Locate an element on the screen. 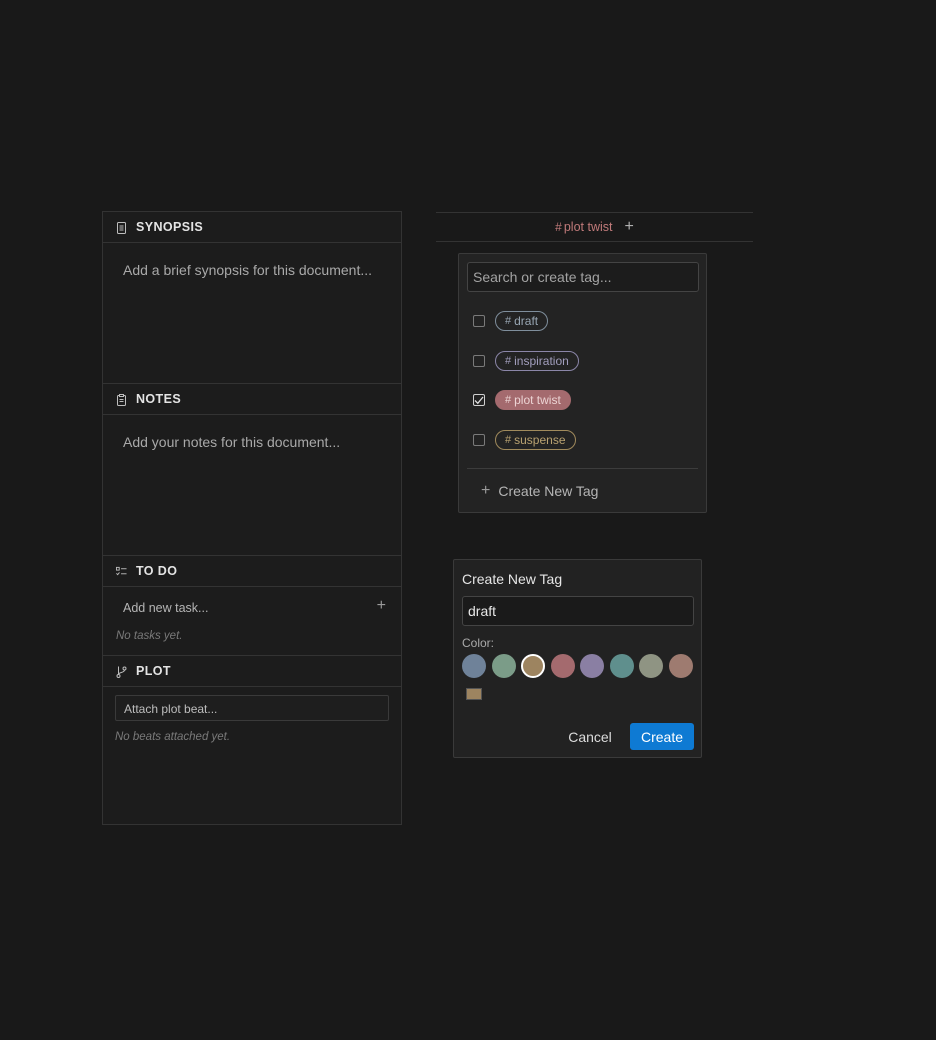 Image resolution: width=936 pixels, height=1040 pixels. todo-title: TO DO is located at coordinates (157, 571).